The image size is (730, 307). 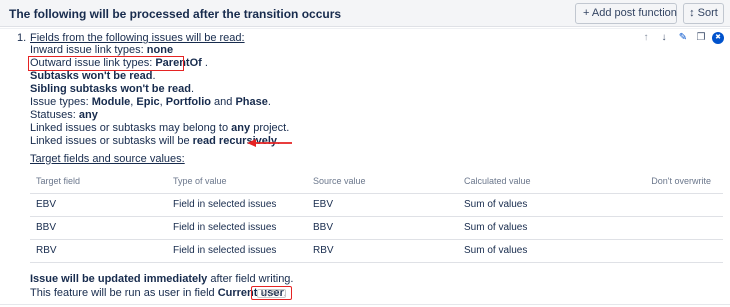 I want to click on delete-icon: ✖, so click(x=718, y=38).